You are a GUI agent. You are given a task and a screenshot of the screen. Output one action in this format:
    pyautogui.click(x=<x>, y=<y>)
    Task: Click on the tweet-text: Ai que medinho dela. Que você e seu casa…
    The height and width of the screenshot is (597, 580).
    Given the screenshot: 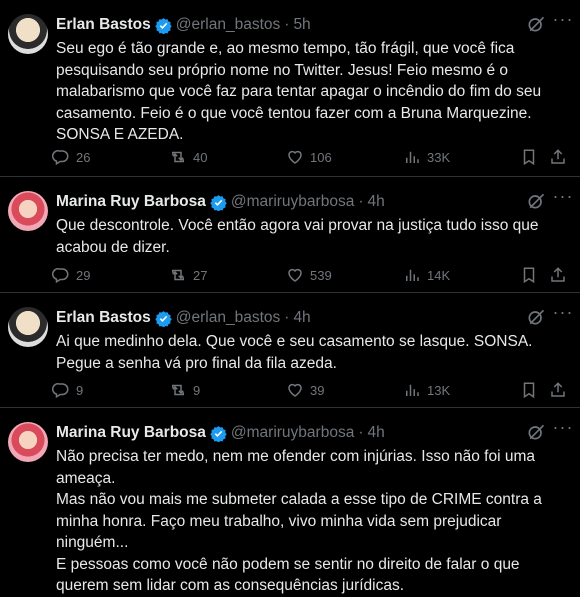 What is the action you would take?
    pyautogui.click(x=314, y=352)
    